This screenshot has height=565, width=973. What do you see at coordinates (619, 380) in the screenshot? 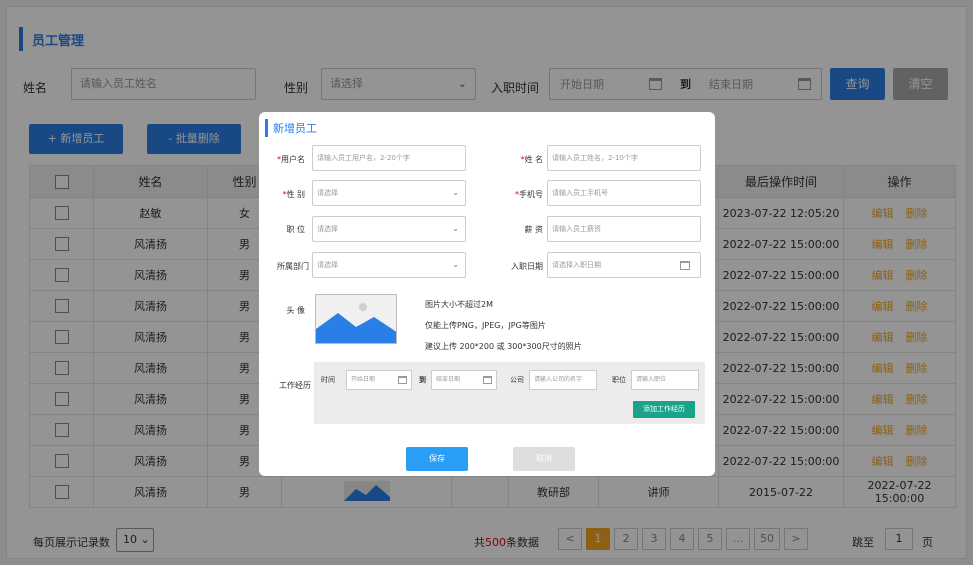
I see `work-position-label: 职位` at bounding box center [619, 380].